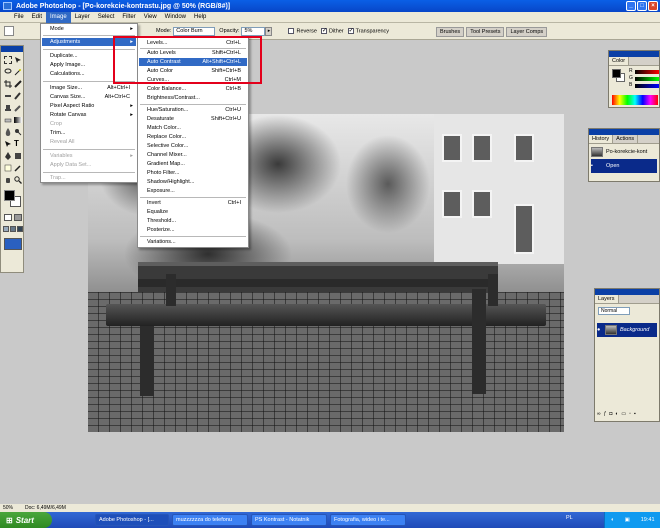 Image resolution: width=660 pixels, height=528 pixels. What do you see at coordinates (614, 311) in the screenshot?
I see `blend-mode-select: Normal` at bounding box center [614, 311].